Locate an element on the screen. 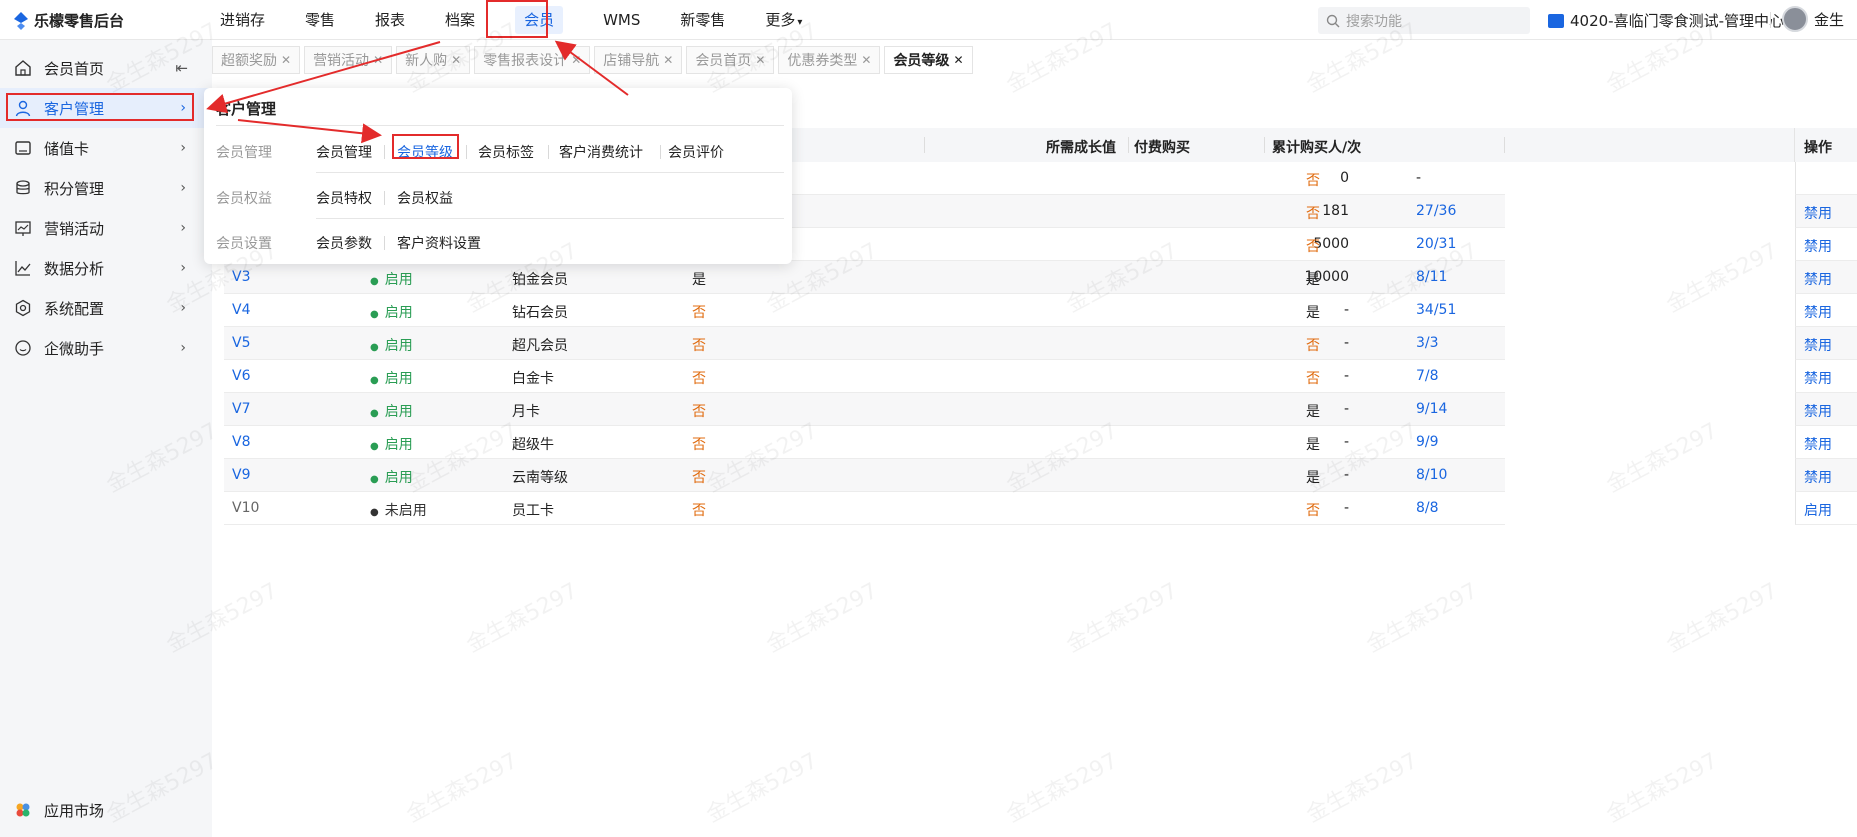  nav-item-inventory: 进销存 is located at coordinates (242, 20).